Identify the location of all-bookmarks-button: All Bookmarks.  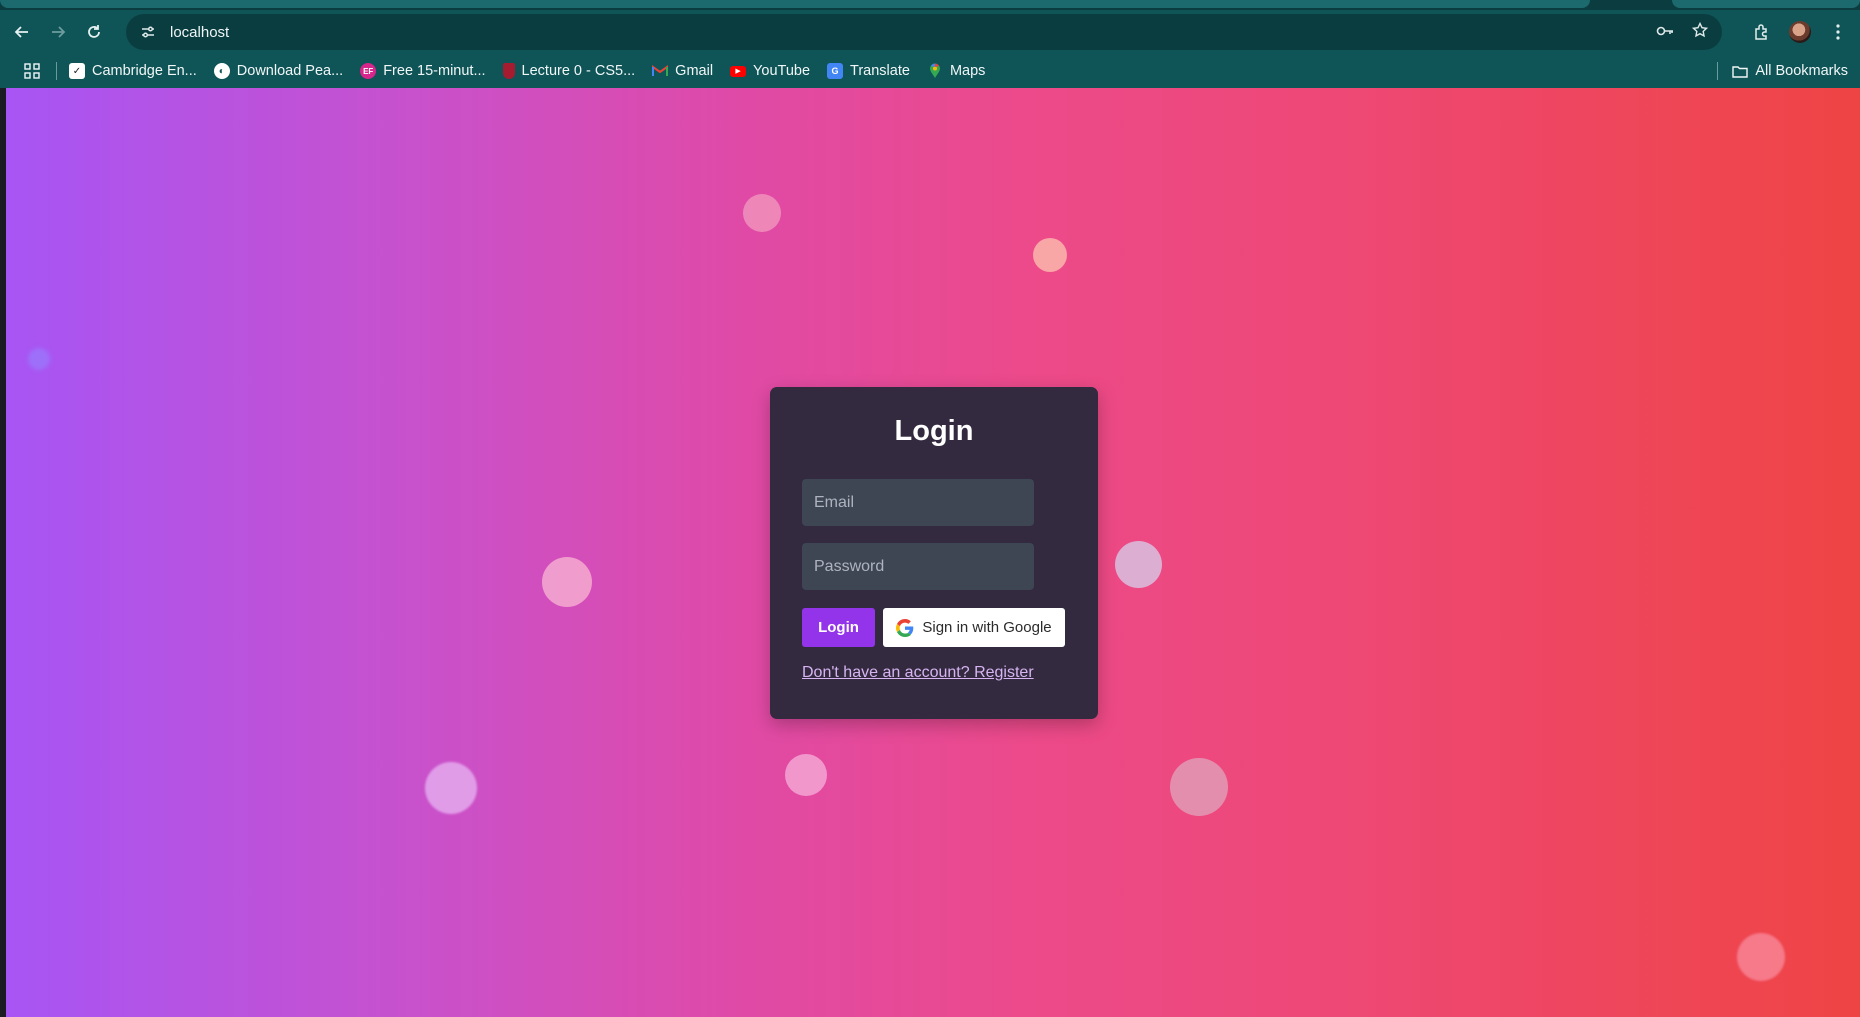
(1782, 71).